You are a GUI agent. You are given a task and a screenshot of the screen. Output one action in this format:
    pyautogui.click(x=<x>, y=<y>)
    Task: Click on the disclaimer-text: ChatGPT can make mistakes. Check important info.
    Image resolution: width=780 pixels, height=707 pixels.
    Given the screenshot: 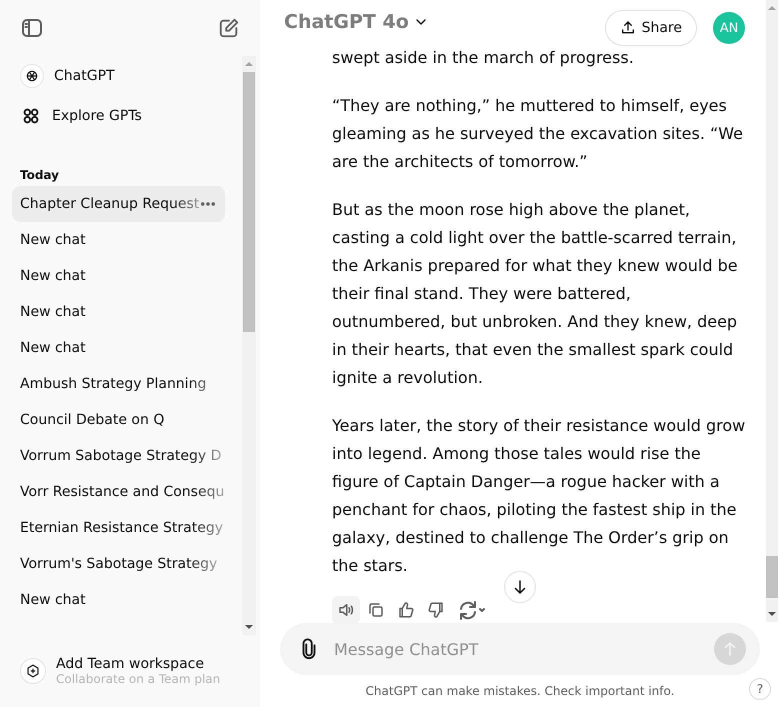 What is the action you would take?
    pyautogui.click(x=520, y=691)
    